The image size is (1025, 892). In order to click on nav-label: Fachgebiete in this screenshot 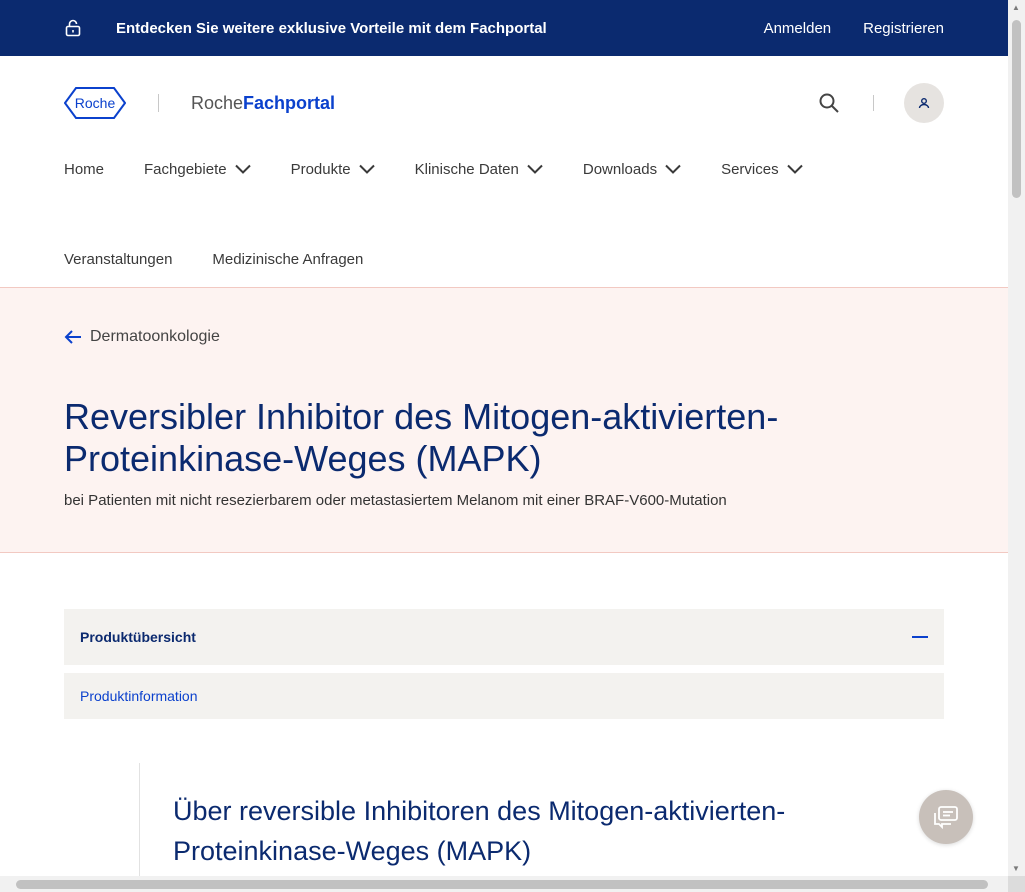, I will do `click(185, 169)`.